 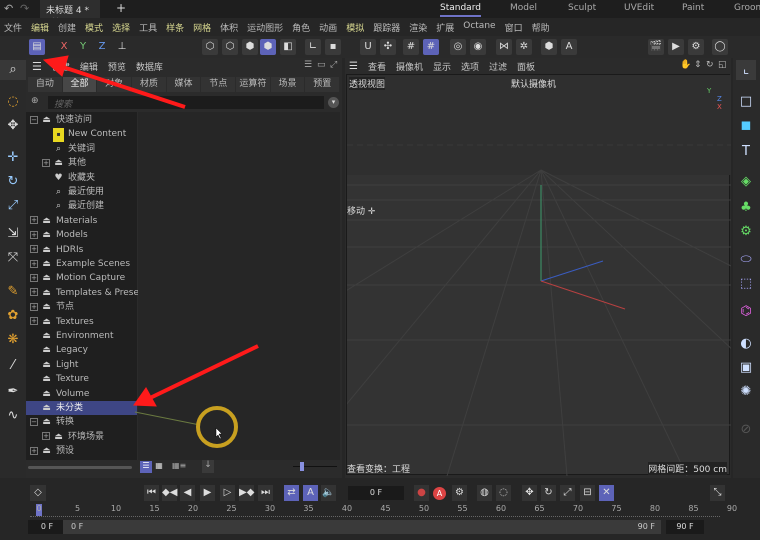 What do you see at coordinates (55, 66) in the screenshot?
I see `annotation-arrowhead` at bounding box center [55, 66].